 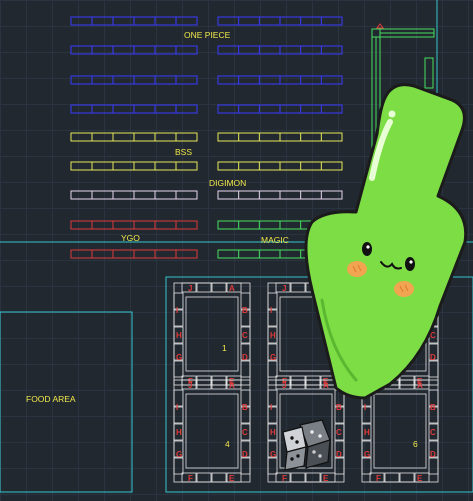 What do you see at coordinates (51, 399) in the screenshot?
I see `food-area-label: FOOD AREA` at bounding box center [51, 399].